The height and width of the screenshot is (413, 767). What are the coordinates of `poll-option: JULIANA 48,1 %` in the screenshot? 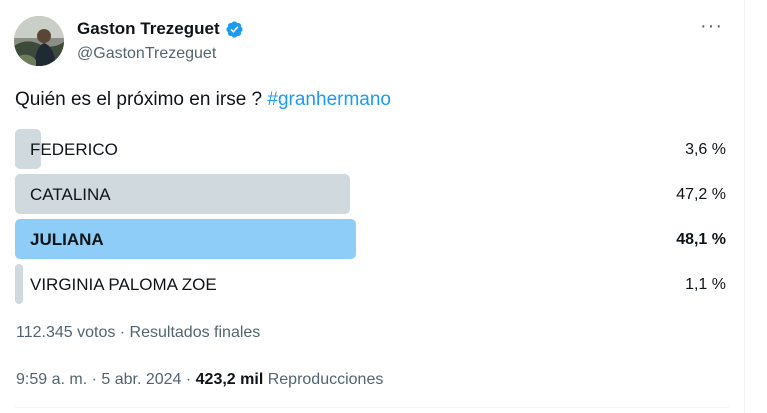 It's located at (370, 239).